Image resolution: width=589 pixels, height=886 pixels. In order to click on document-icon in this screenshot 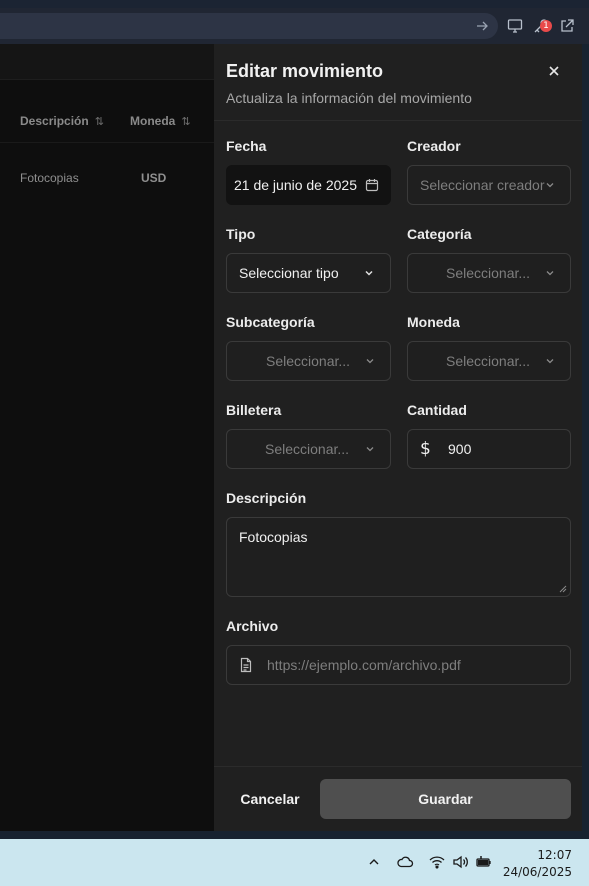, I will do `click(246, 665)`.